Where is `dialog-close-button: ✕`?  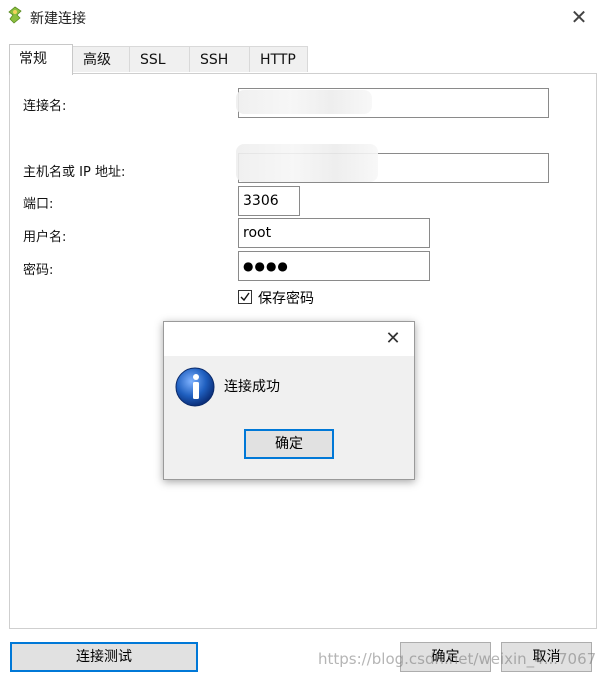 dialog-close-button: ✕ is located at coordinates (393, 339).